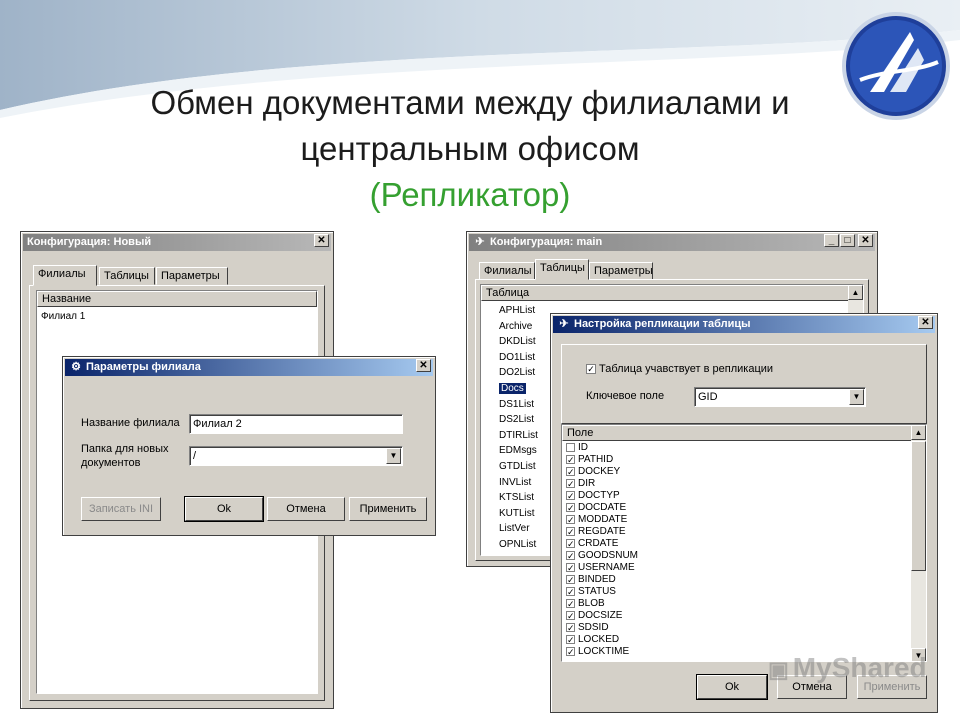 The height and width of the screenshot is (720, 960). Describe the element at coordinates (918, 506) in the screenshot. I see `scroll-thumb` at that location.